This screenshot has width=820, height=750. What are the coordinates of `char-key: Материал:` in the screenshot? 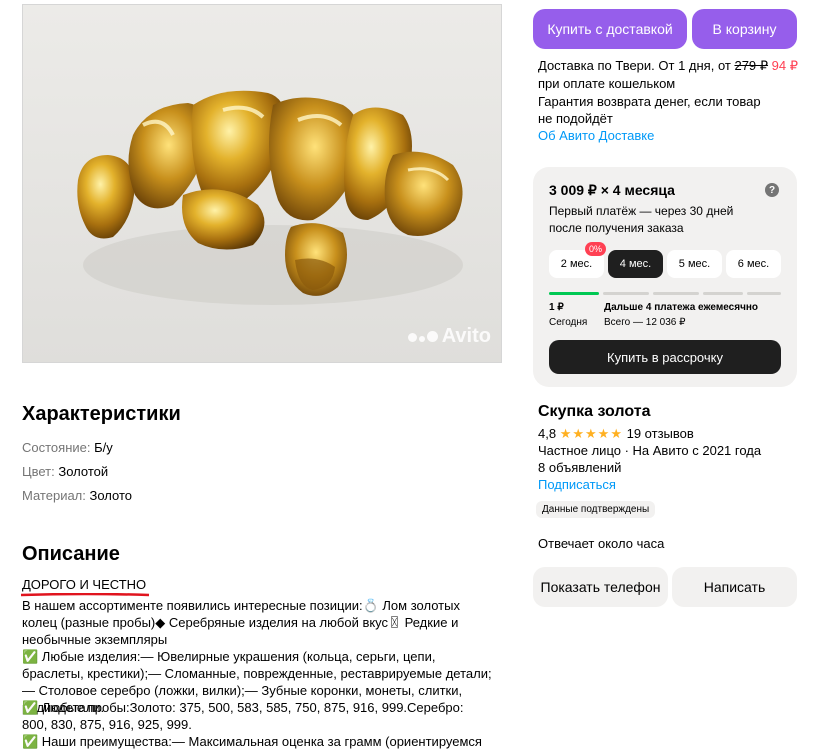 It's located at (54, 495).